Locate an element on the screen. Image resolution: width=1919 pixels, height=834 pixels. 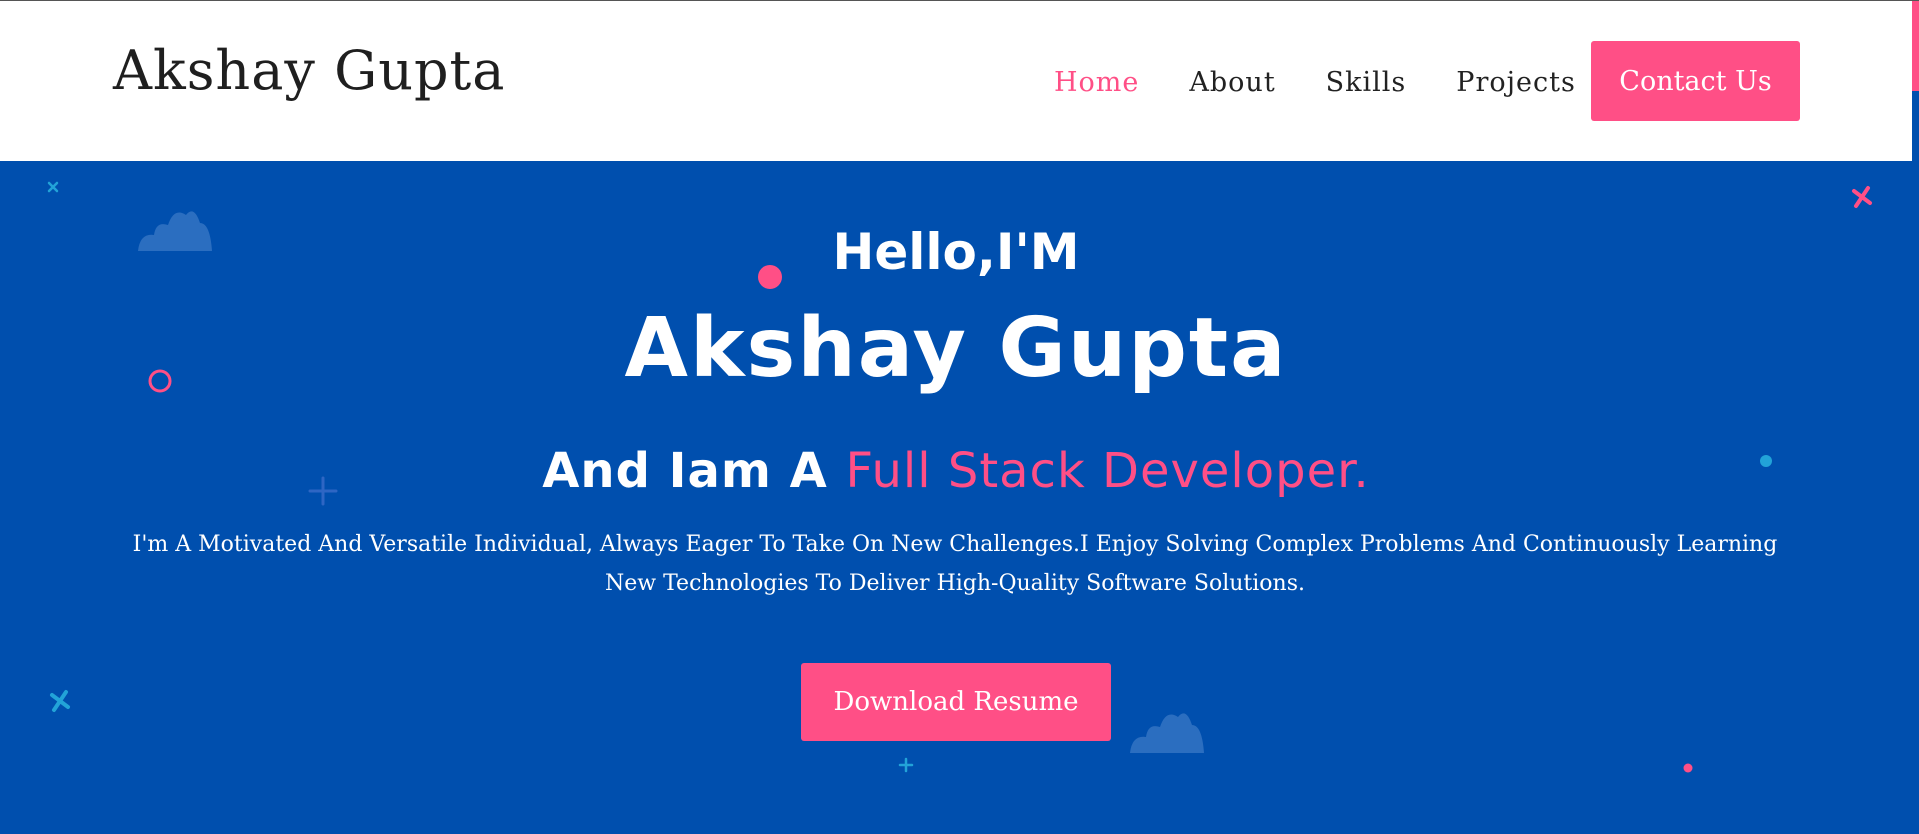
nav-skills: Skills is located at coordinates (1366, 82).